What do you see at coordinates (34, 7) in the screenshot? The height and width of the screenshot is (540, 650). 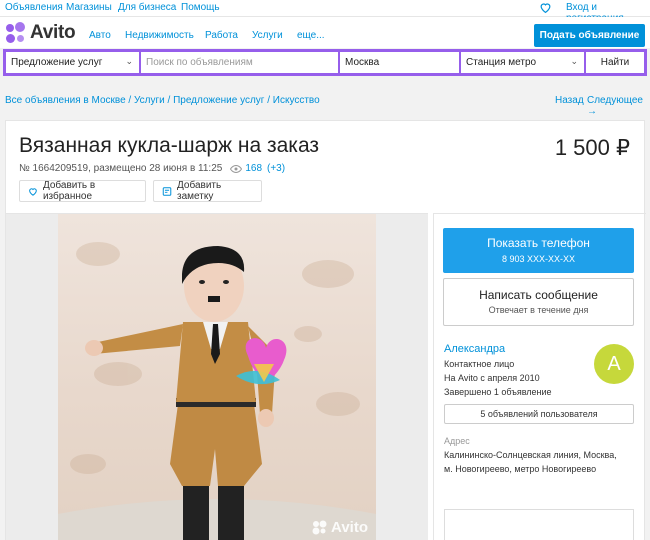 I see `link-ads: Объявления` at bounding box center [34, 7].